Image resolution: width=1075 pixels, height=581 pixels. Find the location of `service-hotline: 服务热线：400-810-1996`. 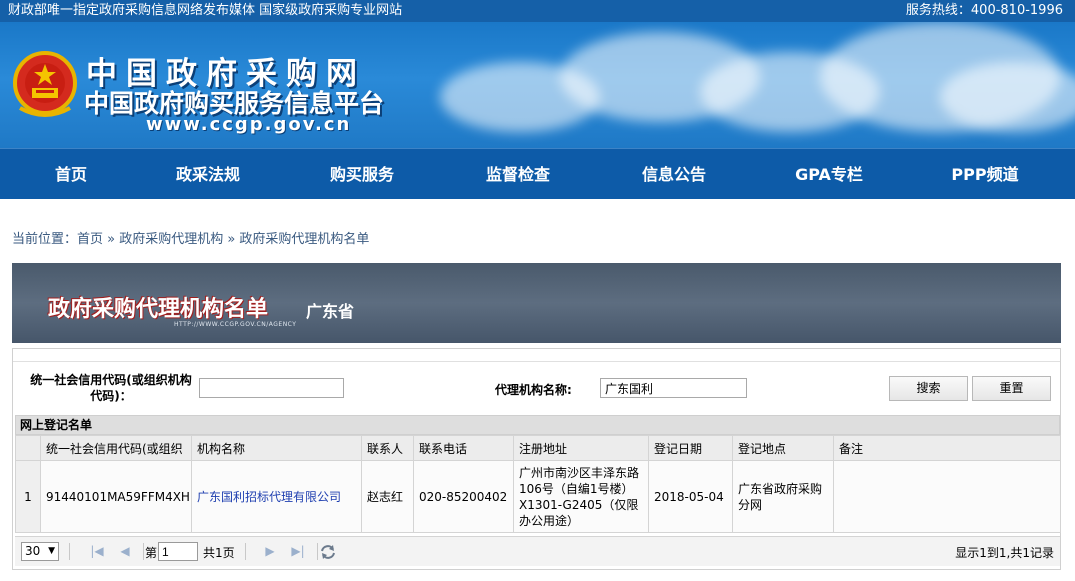

service-hotline: 服务热线：400-810-1996 is located at coordinates (984, 10).